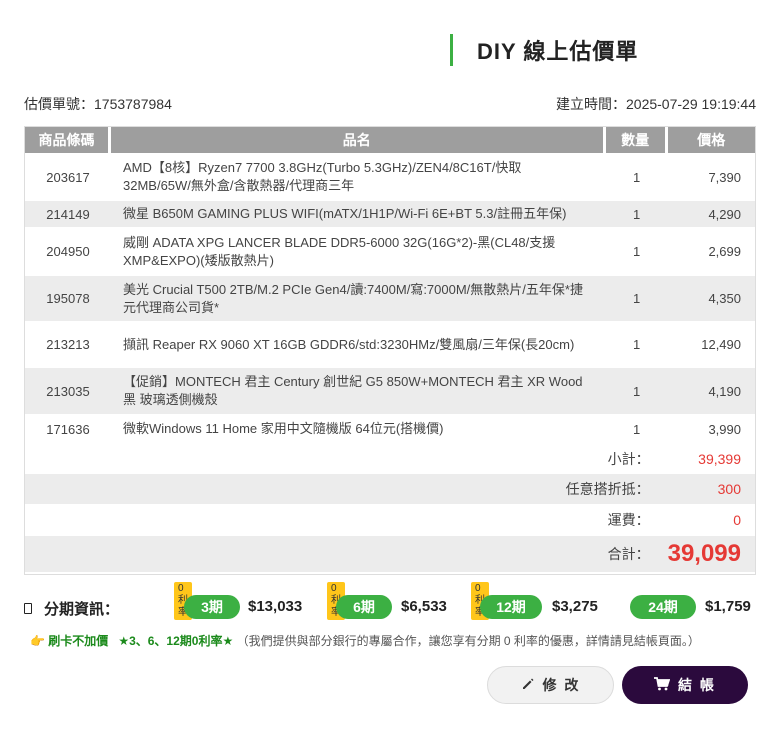 The width and height of the screenshot is (780, 730). What do you see at coordinates (28, 608) in the screenshot?
I see `card-icon` at bounding box center [28, 608].